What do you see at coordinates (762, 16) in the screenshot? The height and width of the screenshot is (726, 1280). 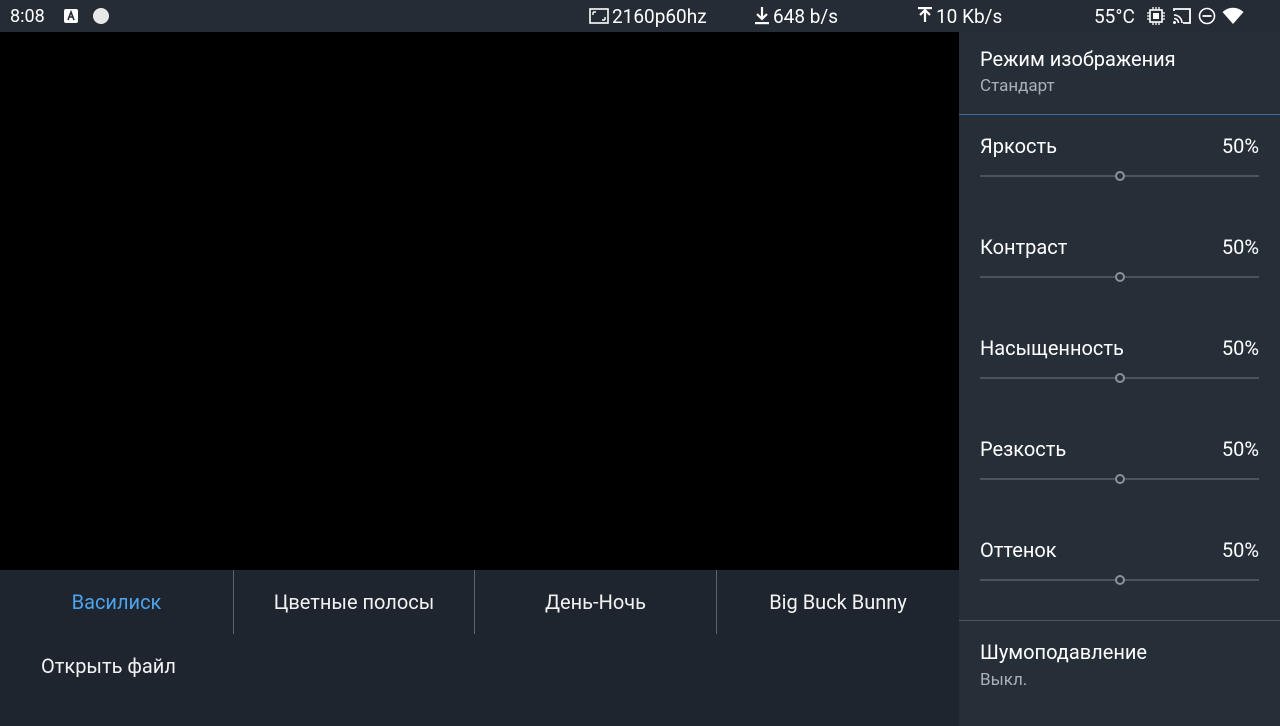 I see `download-icon` at bounding box center [762, 16].